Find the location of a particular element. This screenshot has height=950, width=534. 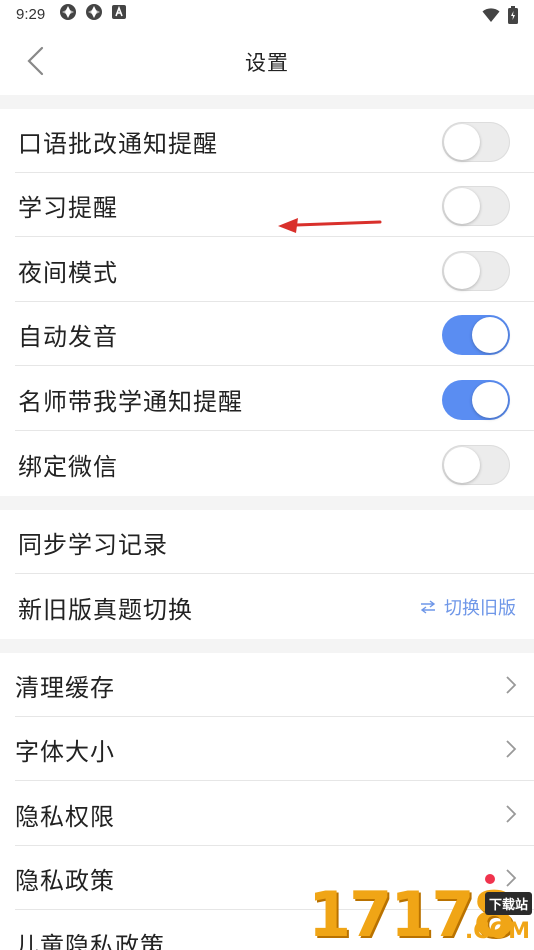

row-label: 绑定微信 is located at coordinates (68, 466).